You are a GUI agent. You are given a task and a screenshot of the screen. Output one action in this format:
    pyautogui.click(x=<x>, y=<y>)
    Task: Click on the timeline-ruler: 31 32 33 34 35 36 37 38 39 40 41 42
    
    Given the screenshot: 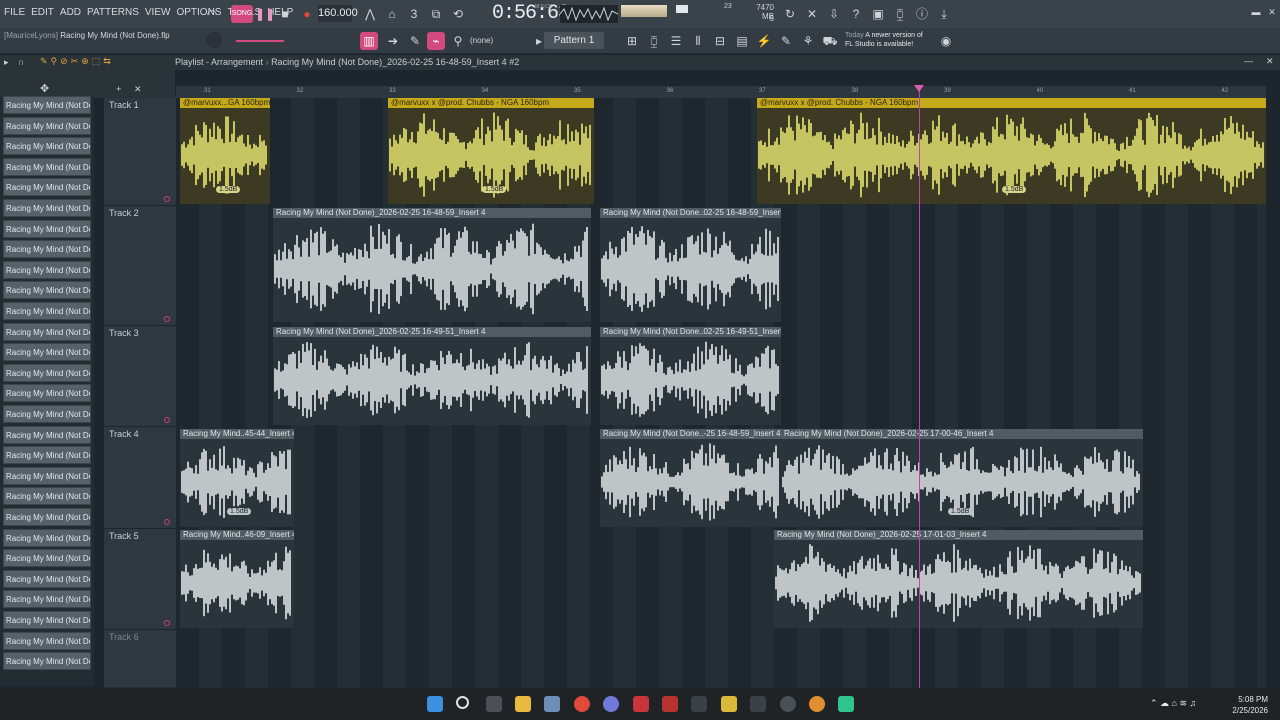 What is the action you would take?
    pyautogui.click(x=721, y=92)
    